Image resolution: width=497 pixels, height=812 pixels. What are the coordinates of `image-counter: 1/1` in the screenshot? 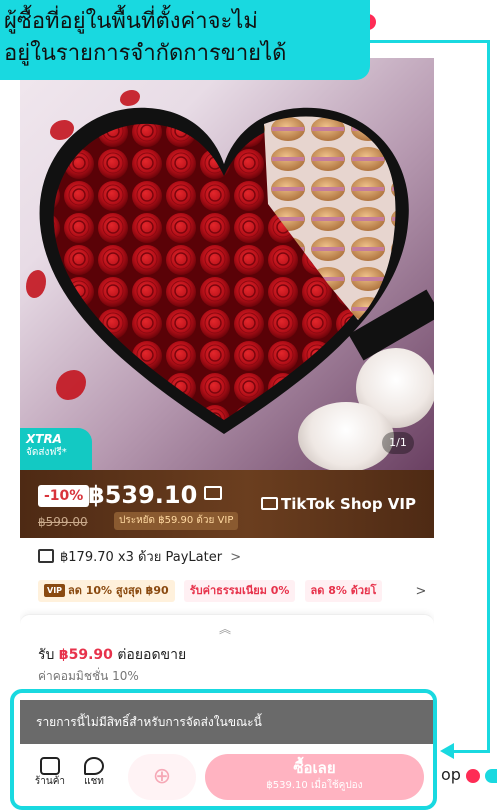 It's located at (398, 443).